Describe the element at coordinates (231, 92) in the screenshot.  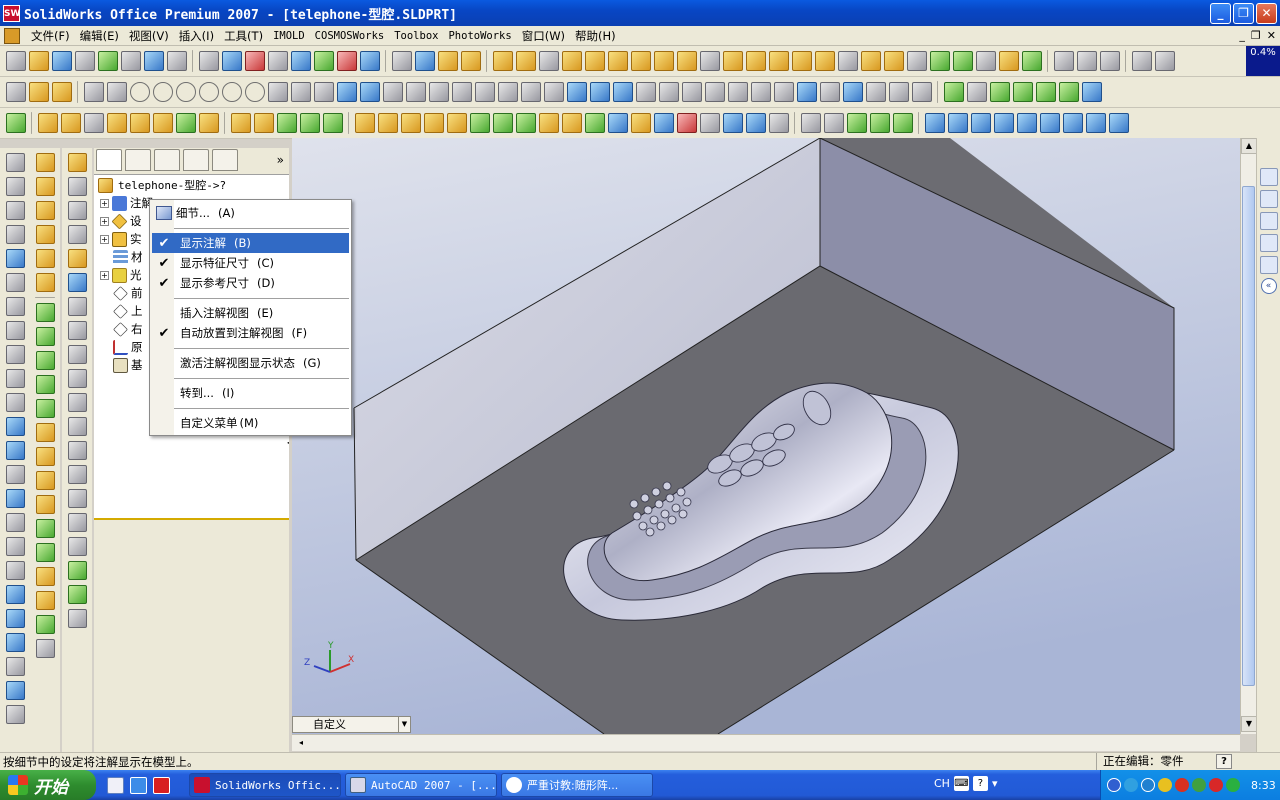
I see `polygon-icon` at that location.